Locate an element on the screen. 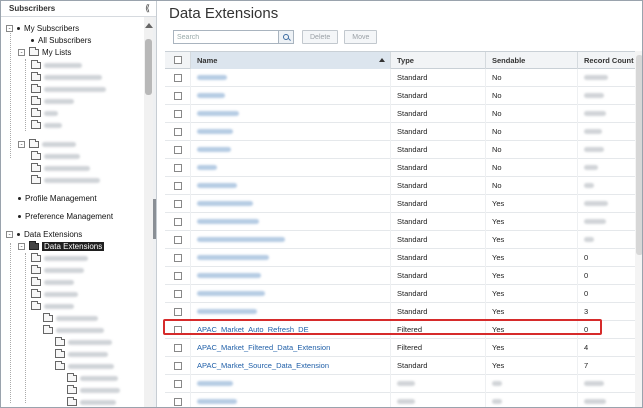 The height and width of the screenshot is (408, 643). scroll-up-icon is located at coordinates (149, 25).